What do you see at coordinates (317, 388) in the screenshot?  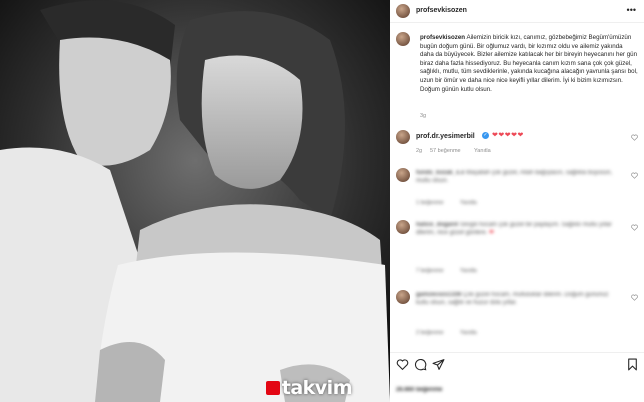 I see `watermark-text: takvim` at bounding box center [317, 388].